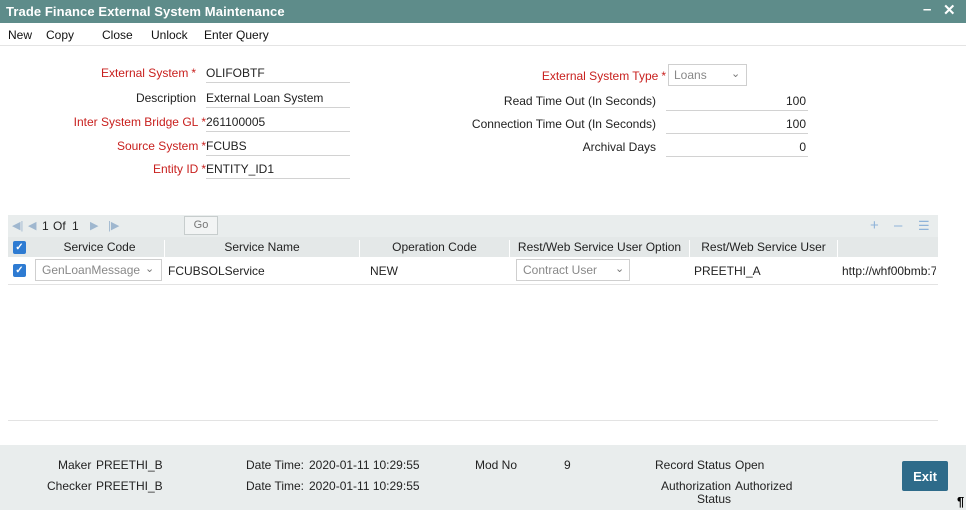  I want to click on connection-timeout-field: 100, so click(737, 124).